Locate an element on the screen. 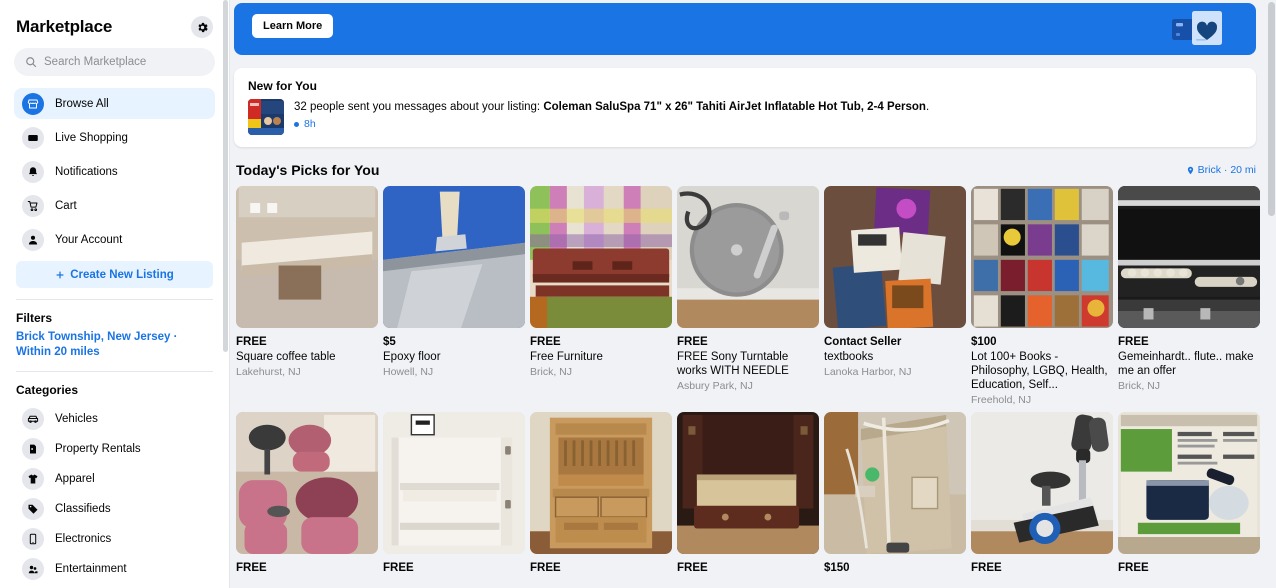 Image resolution: width=1276 pixels, height=588 pixels. car-icon-wrapper is located at coordinates (33, 419).